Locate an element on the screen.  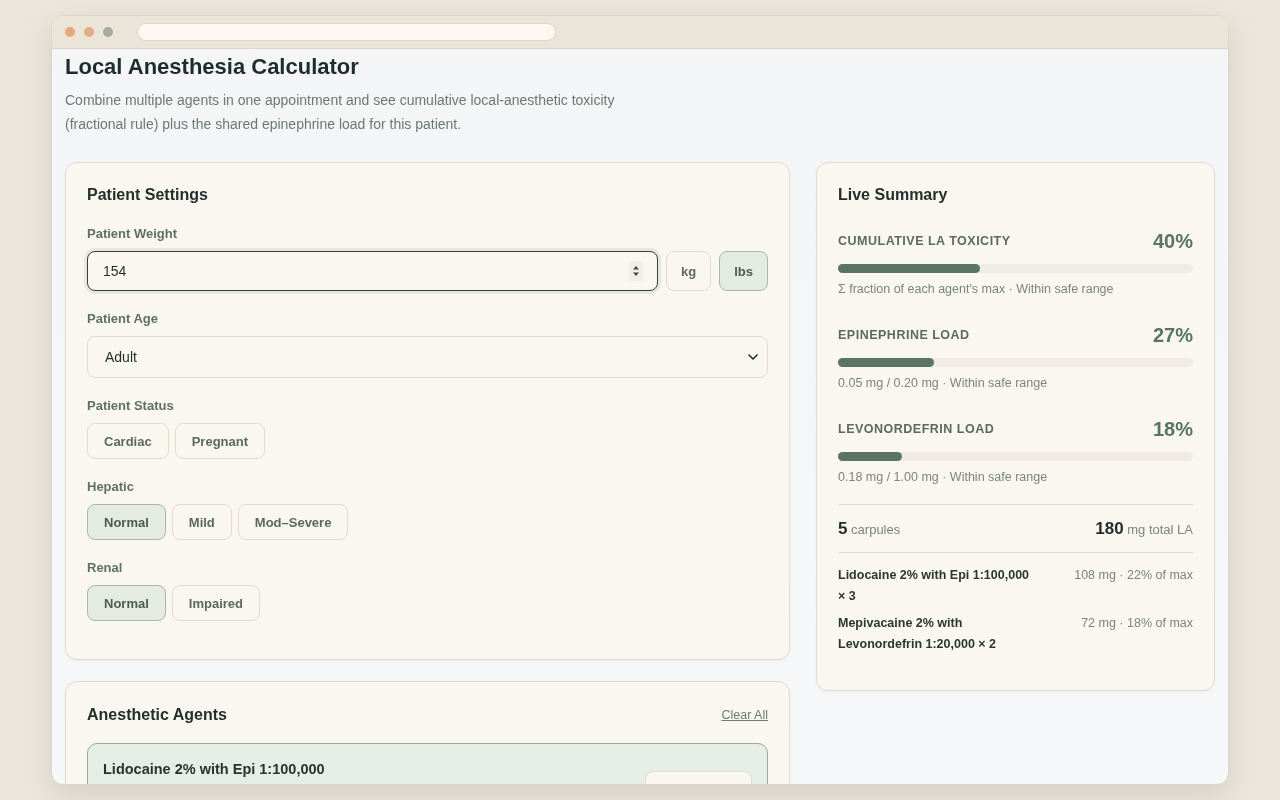
card-title: Patient Settings is located at coordinates (148, 195).